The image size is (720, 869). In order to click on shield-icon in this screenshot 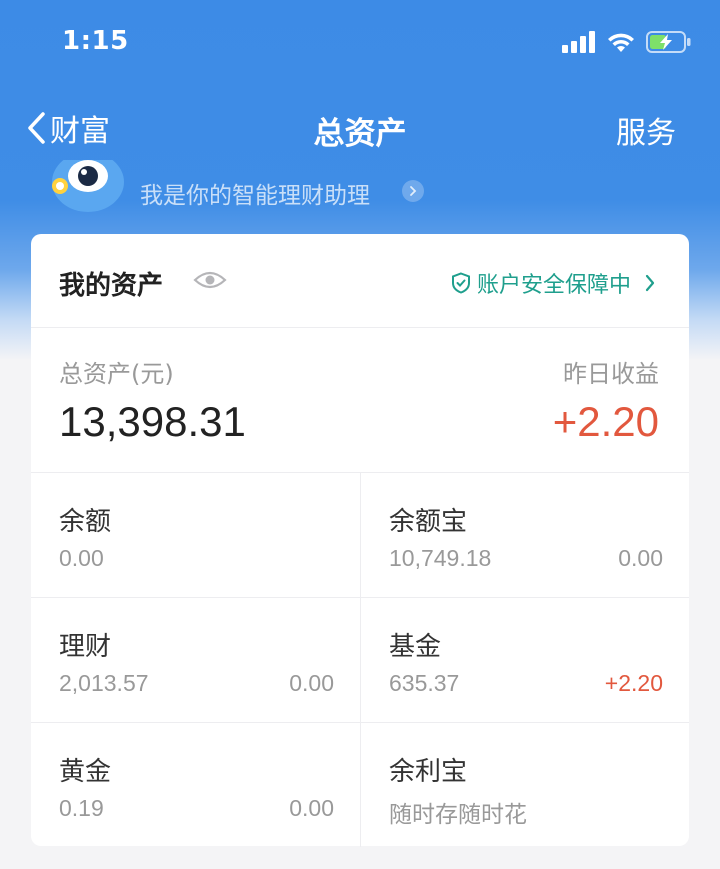, I will do `click(460, 283)`.